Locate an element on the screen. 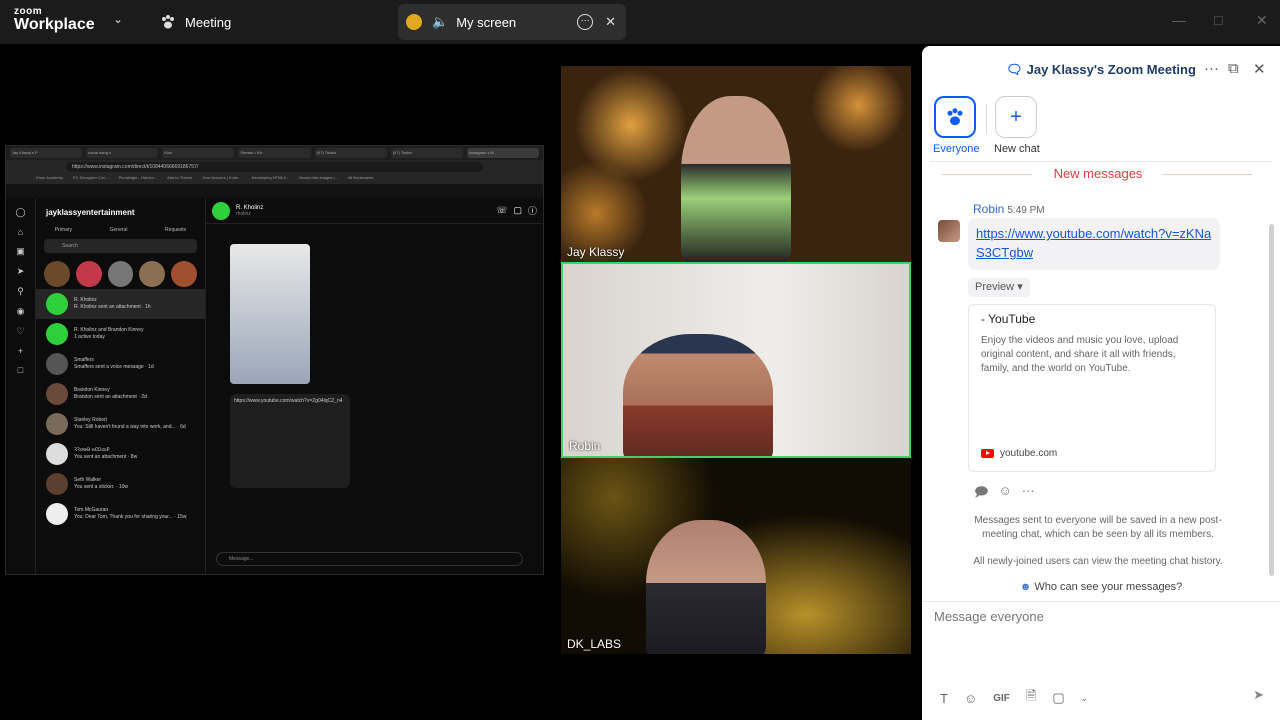 Image resolution: width=1280 pixels, height=720 pixels. video-tile: DK_LABS is located at coordinates (736, 556).